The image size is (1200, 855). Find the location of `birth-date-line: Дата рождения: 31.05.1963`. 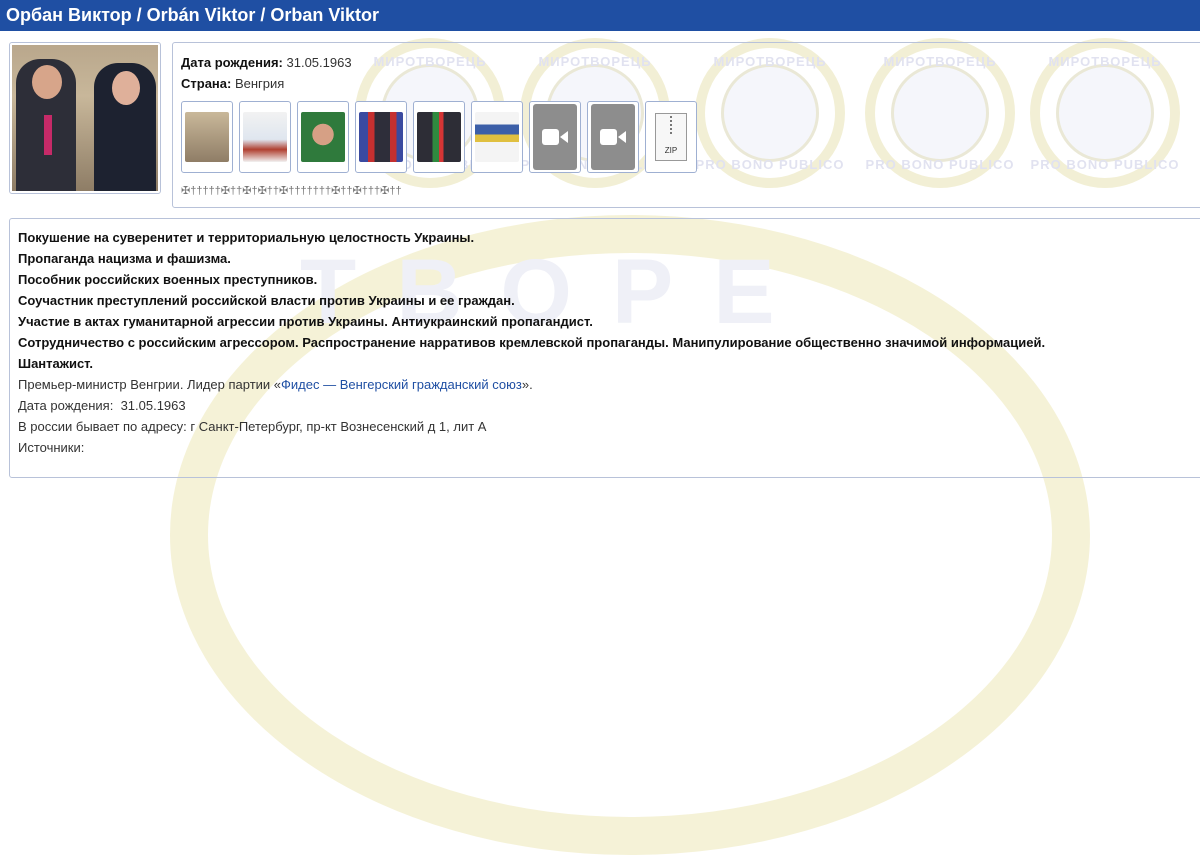

birth-date-line: Дата рождения: 31.05.1963 is located at coordinates (102, 405).